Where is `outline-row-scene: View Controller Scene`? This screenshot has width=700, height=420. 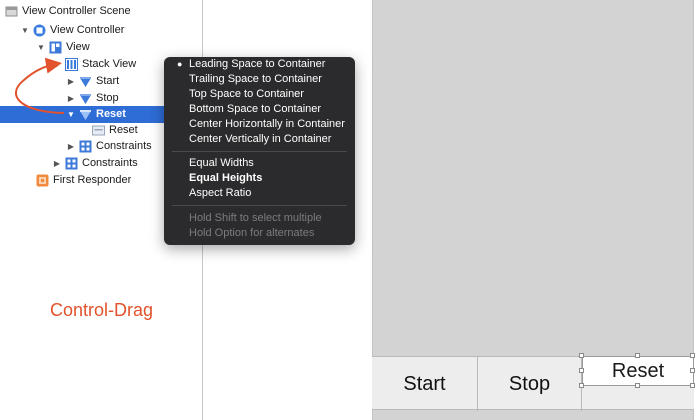 outline-row-scene: View Controller Scene is located at coordinates (101, 11).